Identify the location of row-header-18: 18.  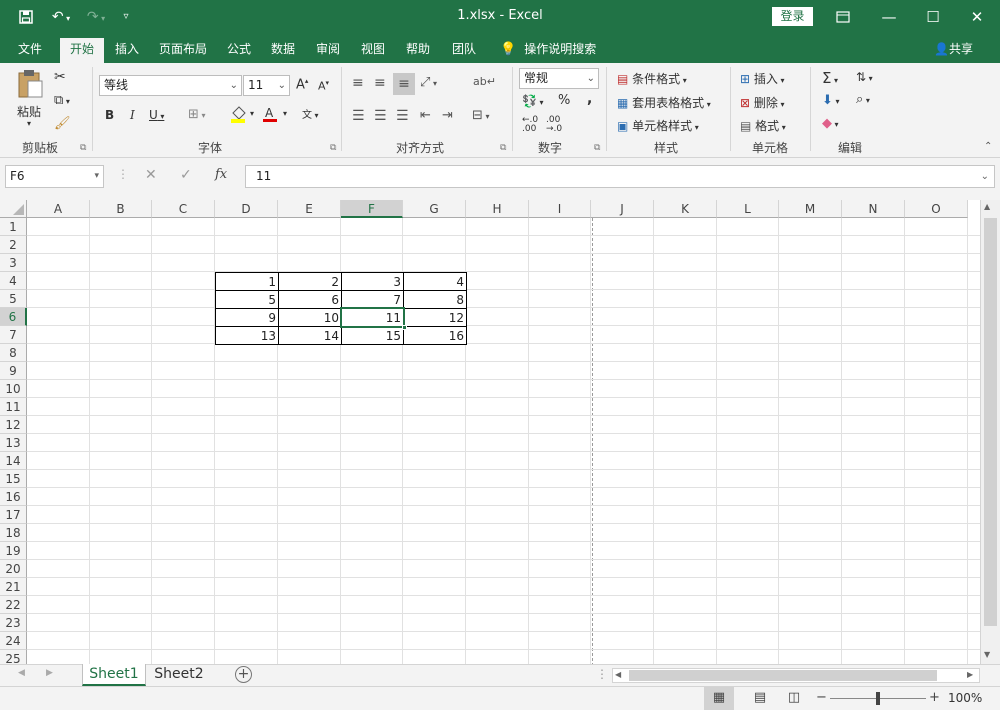
(13, 533).